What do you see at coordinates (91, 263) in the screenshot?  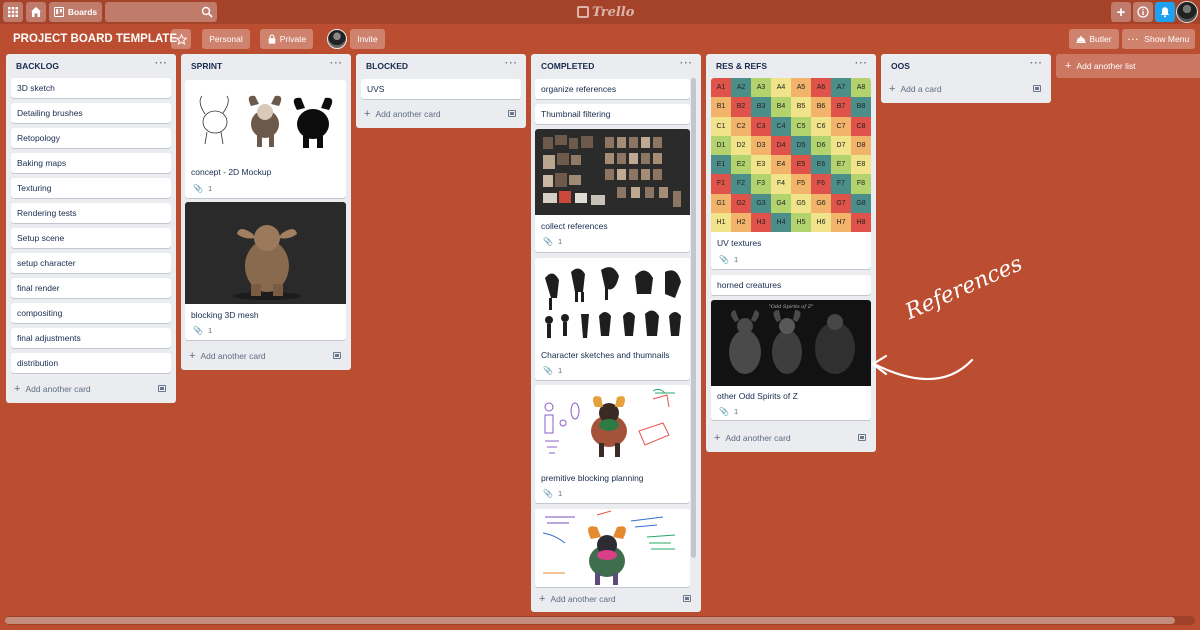 I see `backlog-card: setup character` at bounding box center [91, 263].